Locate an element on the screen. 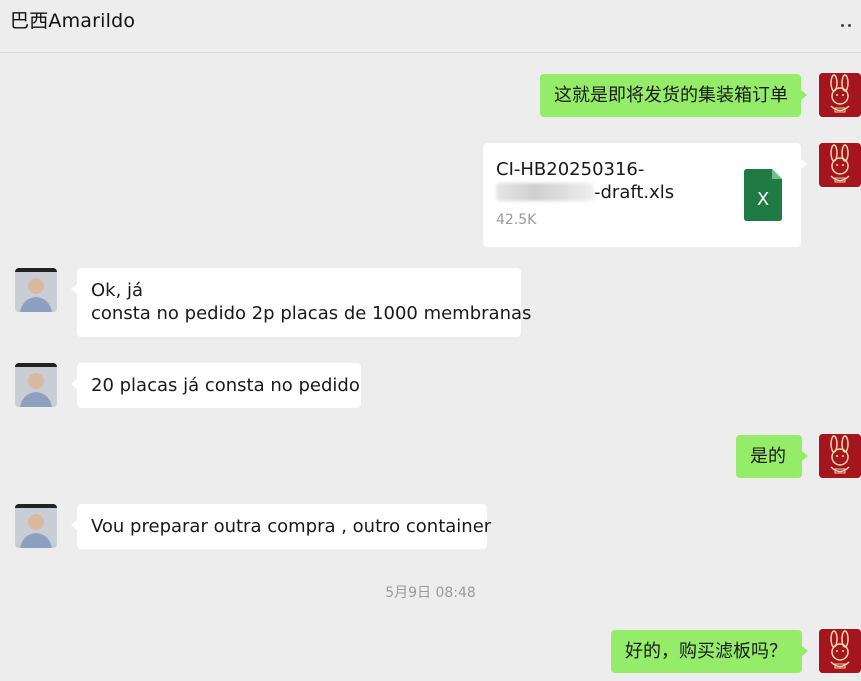  message-line: Ok, já is located at coordinates (117, 290).